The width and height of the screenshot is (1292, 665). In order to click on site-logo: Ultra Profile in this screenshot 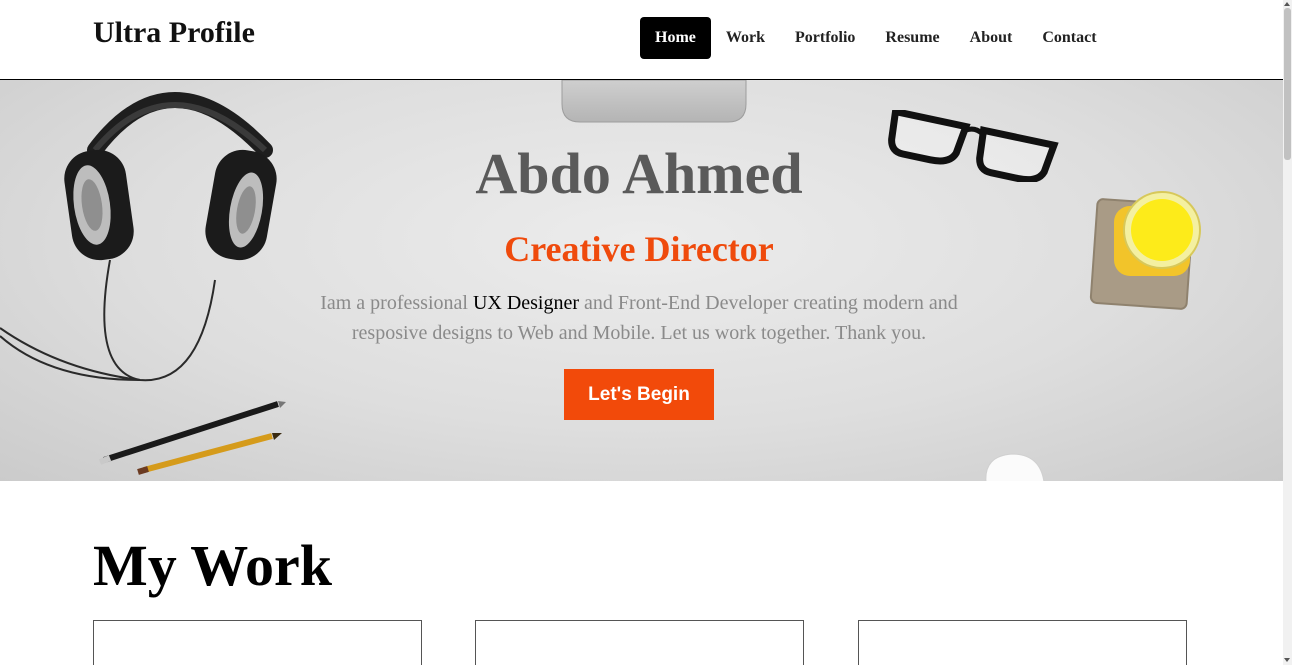, I will do `click(174, 33)`.